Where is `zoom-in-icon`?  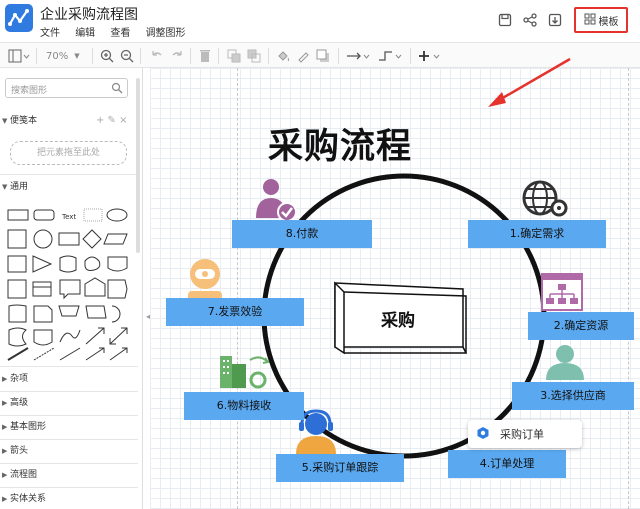 zoom-in-icon is located at coordinates (107, 56).